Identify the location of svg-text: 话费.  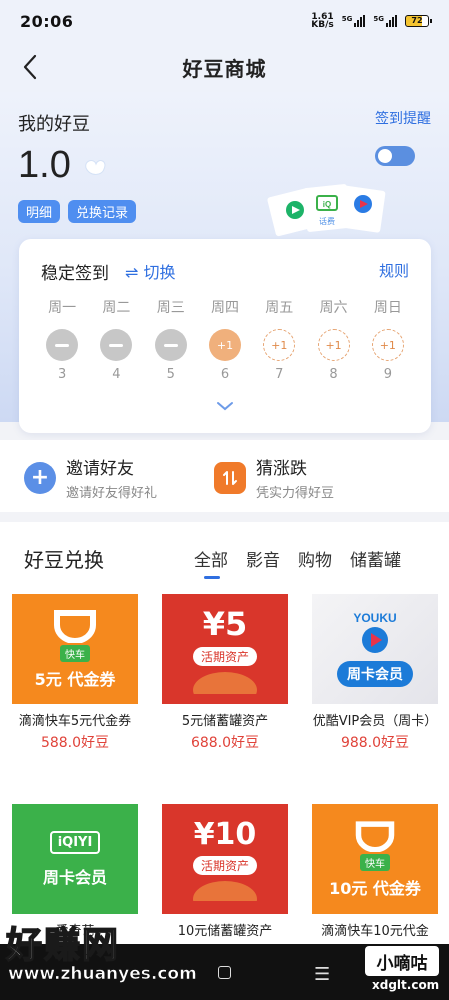
(327, 221).